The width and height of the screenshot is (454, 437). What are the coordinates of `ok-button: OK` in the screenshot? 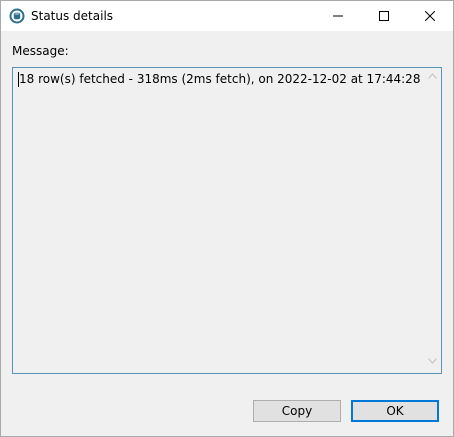 It's located at (395, 411).